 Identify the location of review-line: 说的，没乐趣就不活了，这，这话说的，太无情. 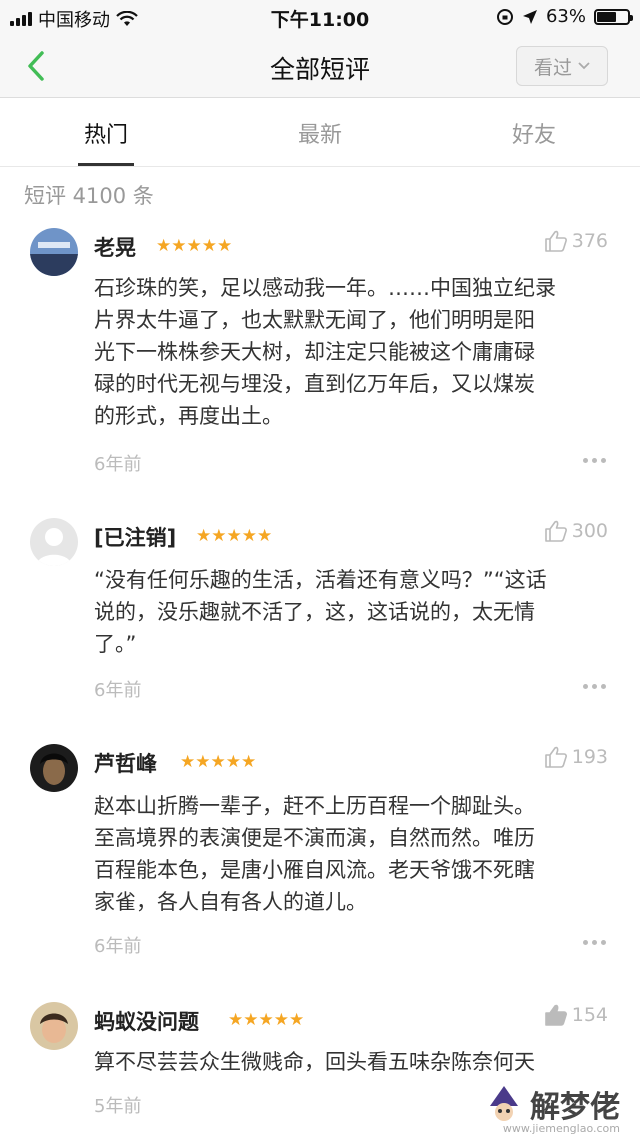
(314, 612).